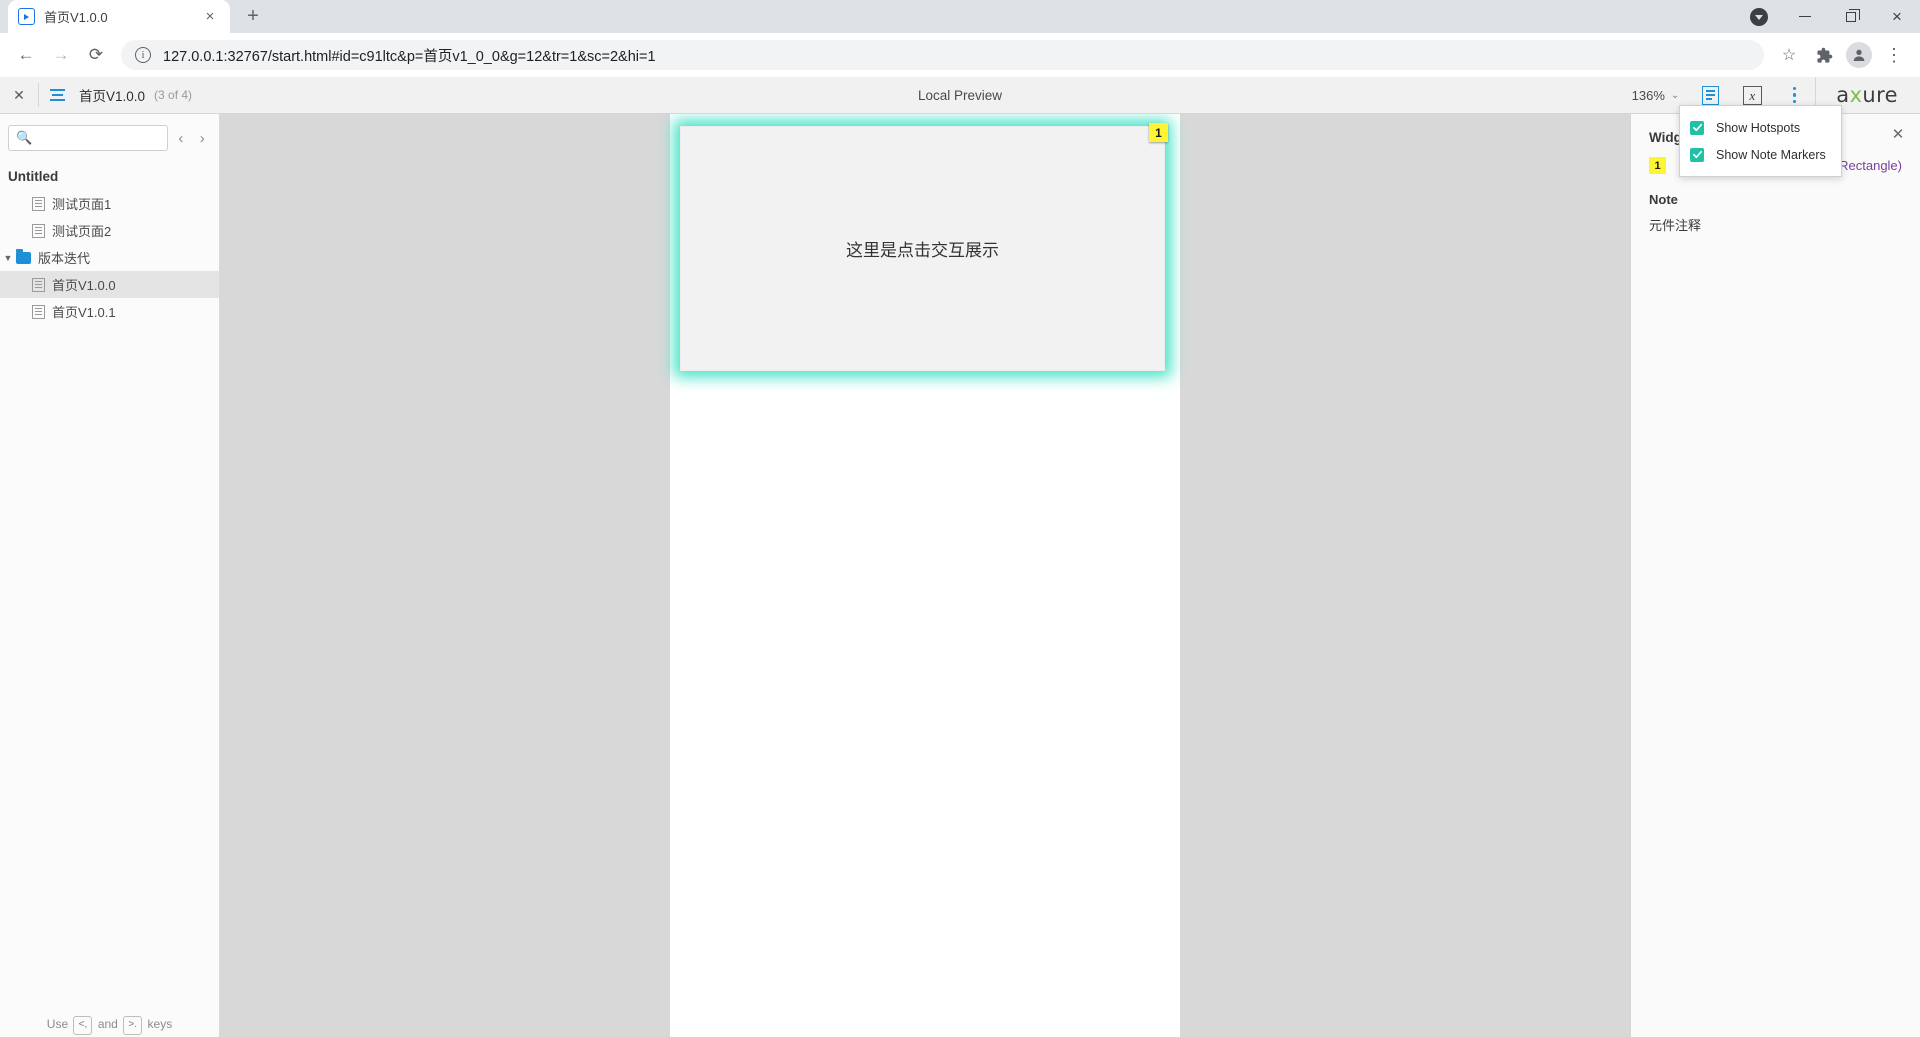 The image size is (1920, 1037). I want to click on key-prev-keycap: <,, so click(83, 1025).